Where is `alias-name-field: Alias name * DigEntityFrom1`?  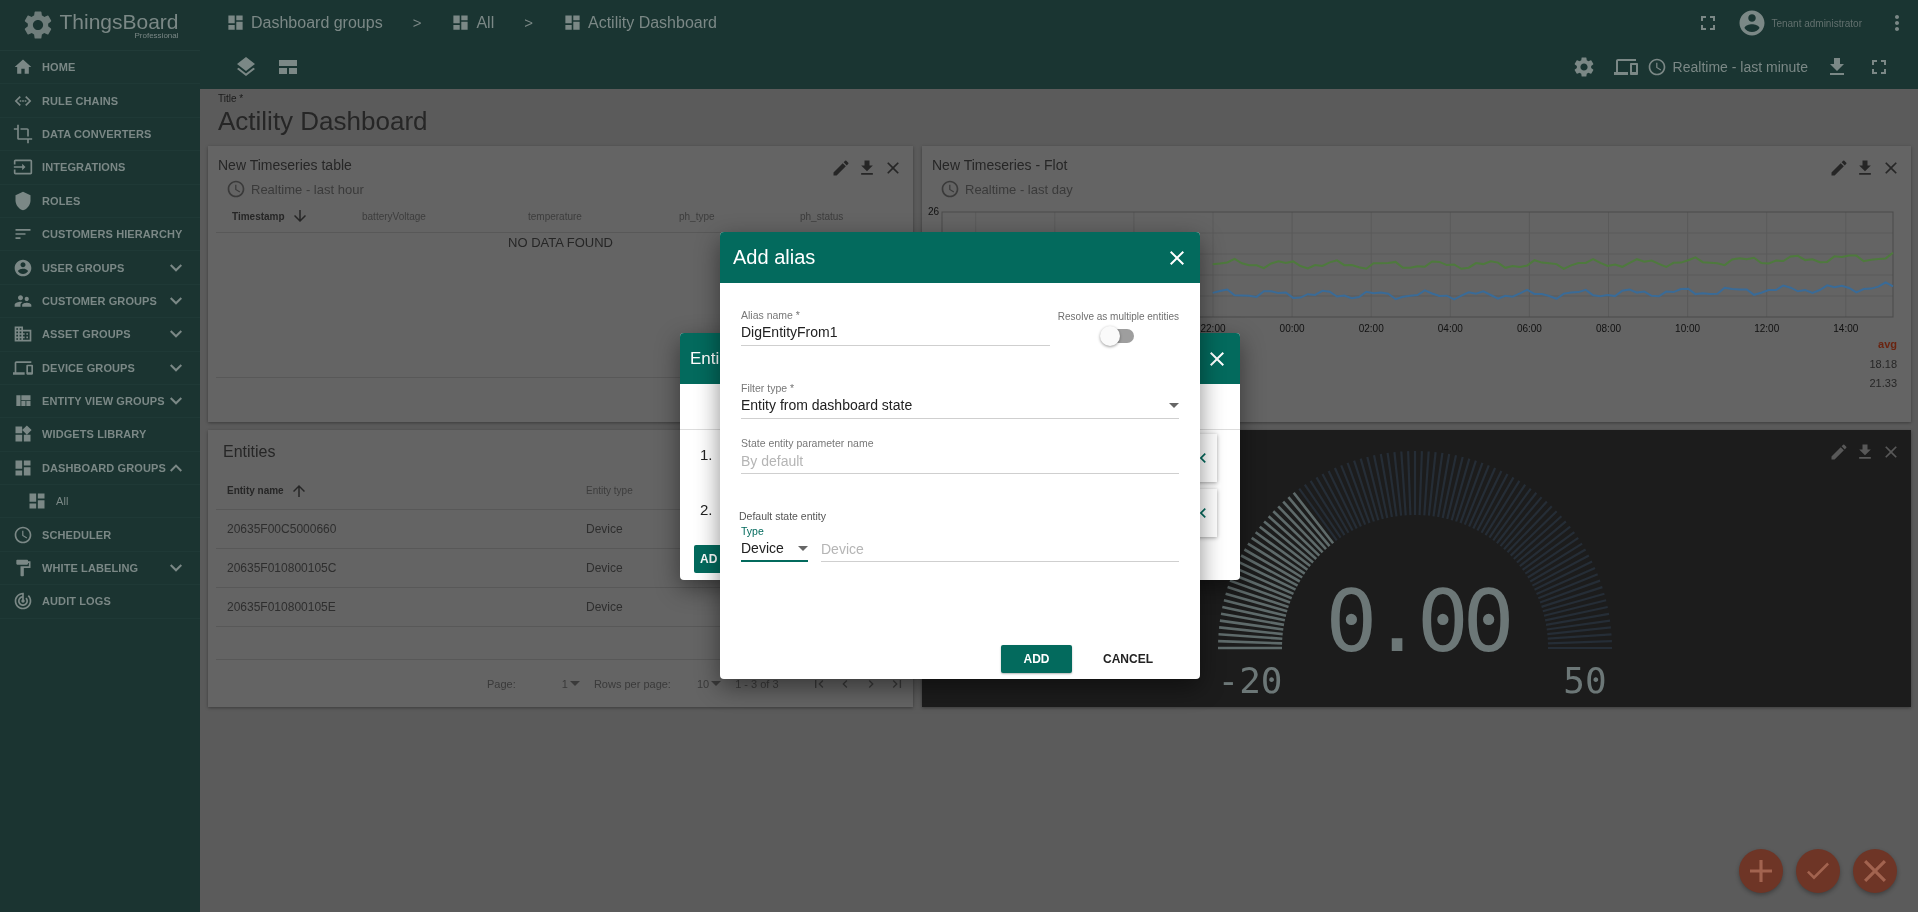
alias-name-field: Alias name * DigEntityFrom1 is located at coordinates (895, 327).